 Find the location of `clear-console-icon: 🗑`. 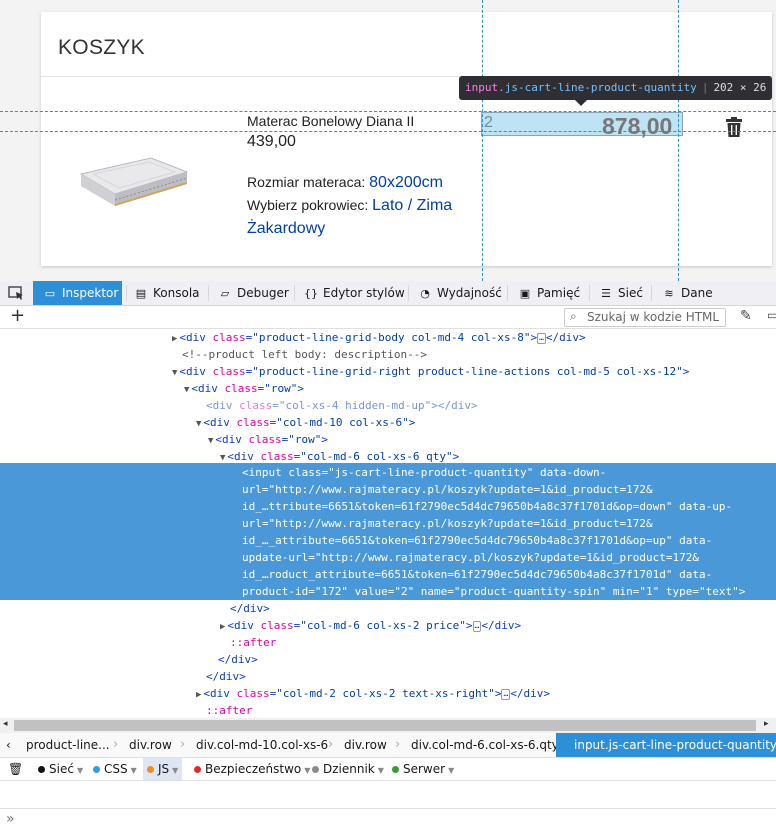

clear-console-icon: 🗑 is located at coordinates (15, 769).